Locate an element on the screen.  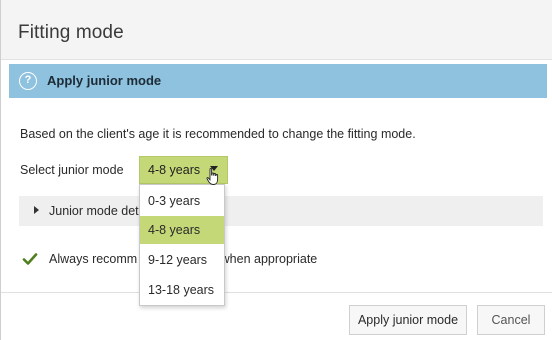
footer-divider is located at coordinates (276, 292).